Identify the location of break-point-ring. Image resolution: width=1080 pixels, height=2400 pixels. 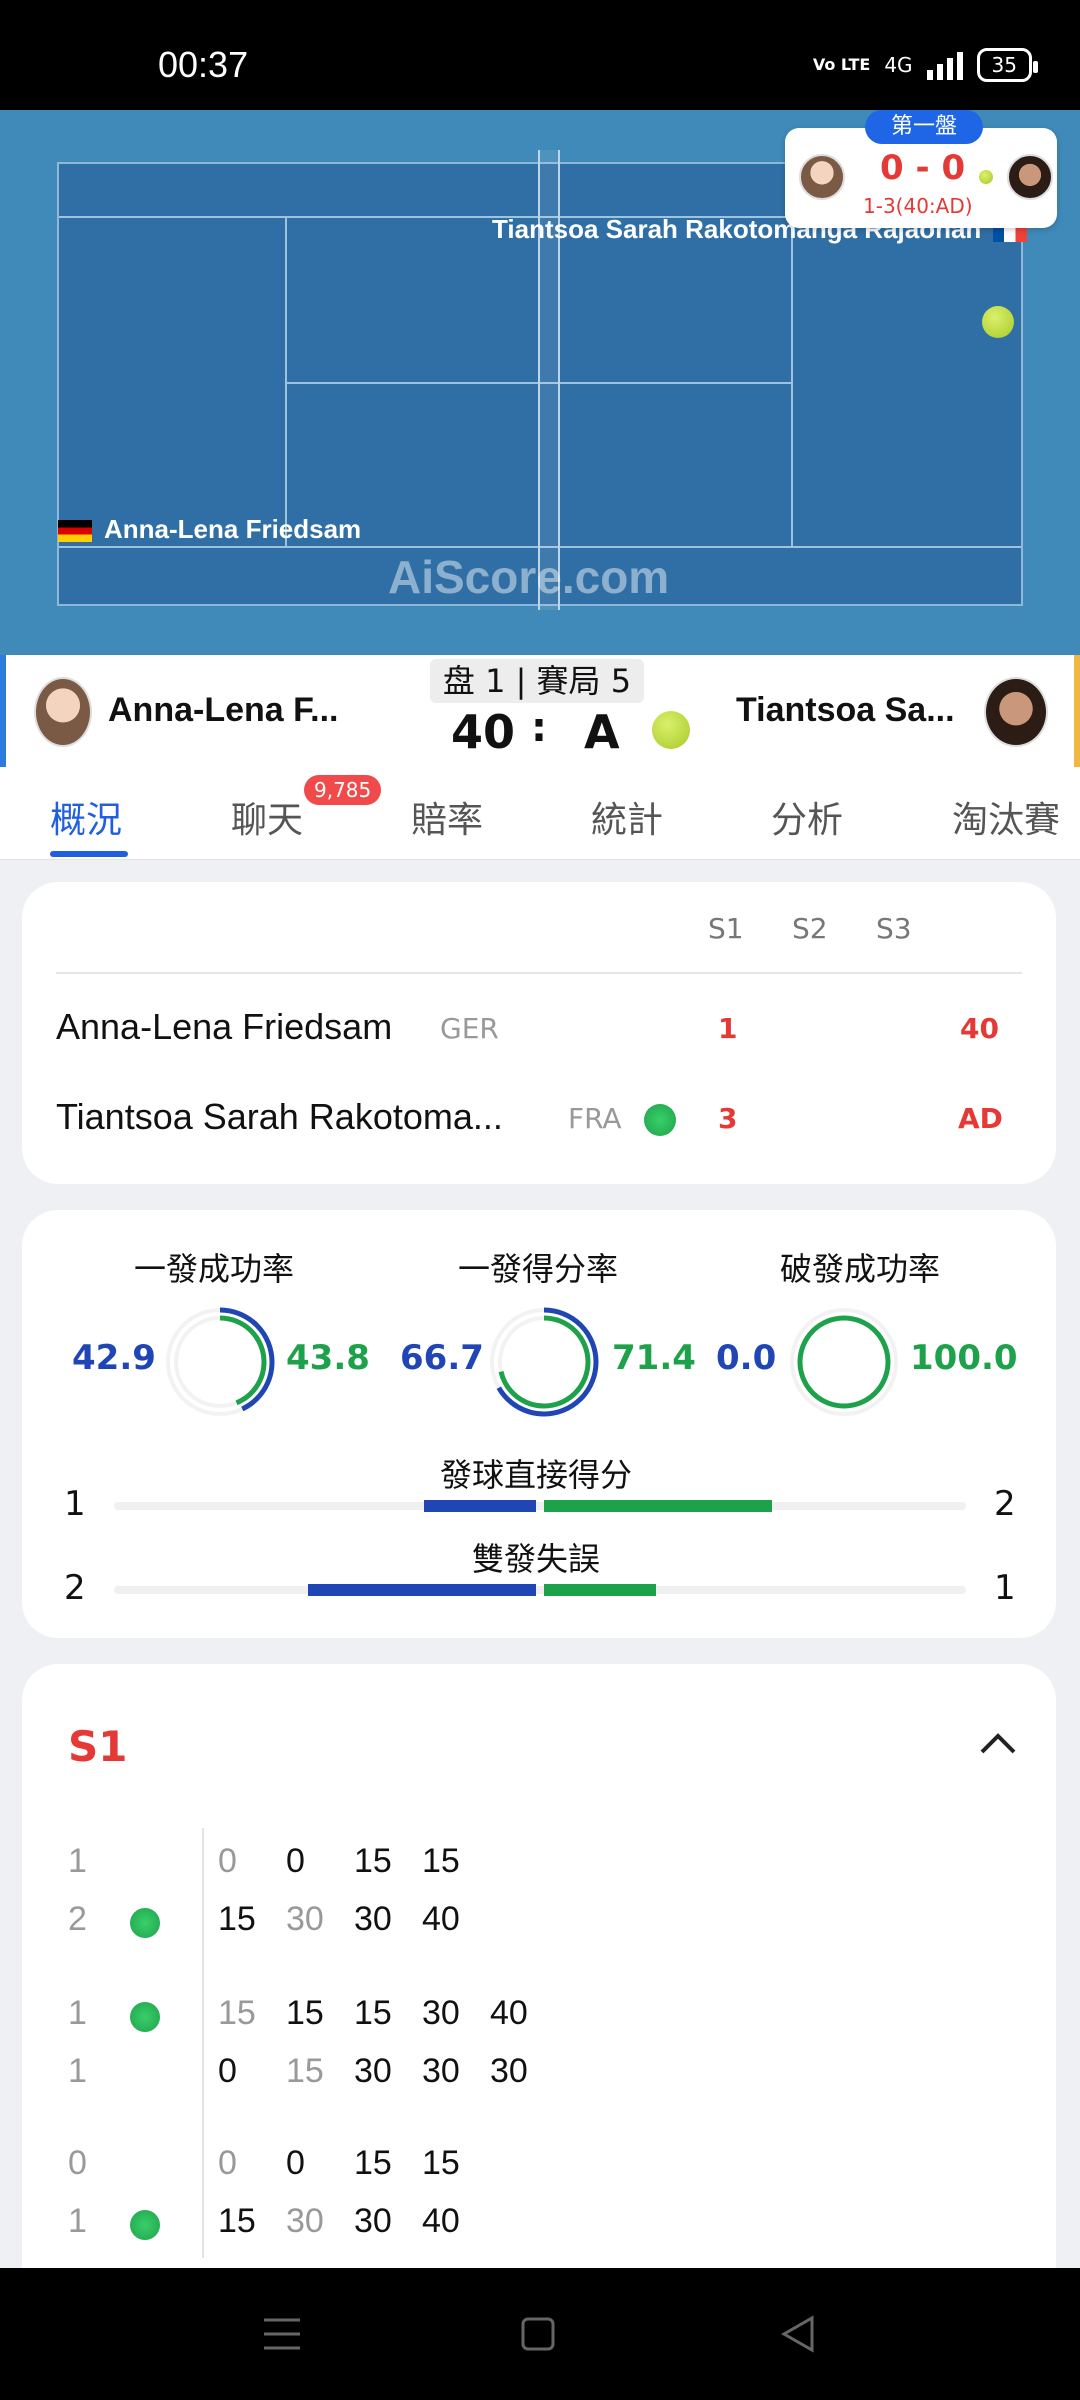
(844, 1362).